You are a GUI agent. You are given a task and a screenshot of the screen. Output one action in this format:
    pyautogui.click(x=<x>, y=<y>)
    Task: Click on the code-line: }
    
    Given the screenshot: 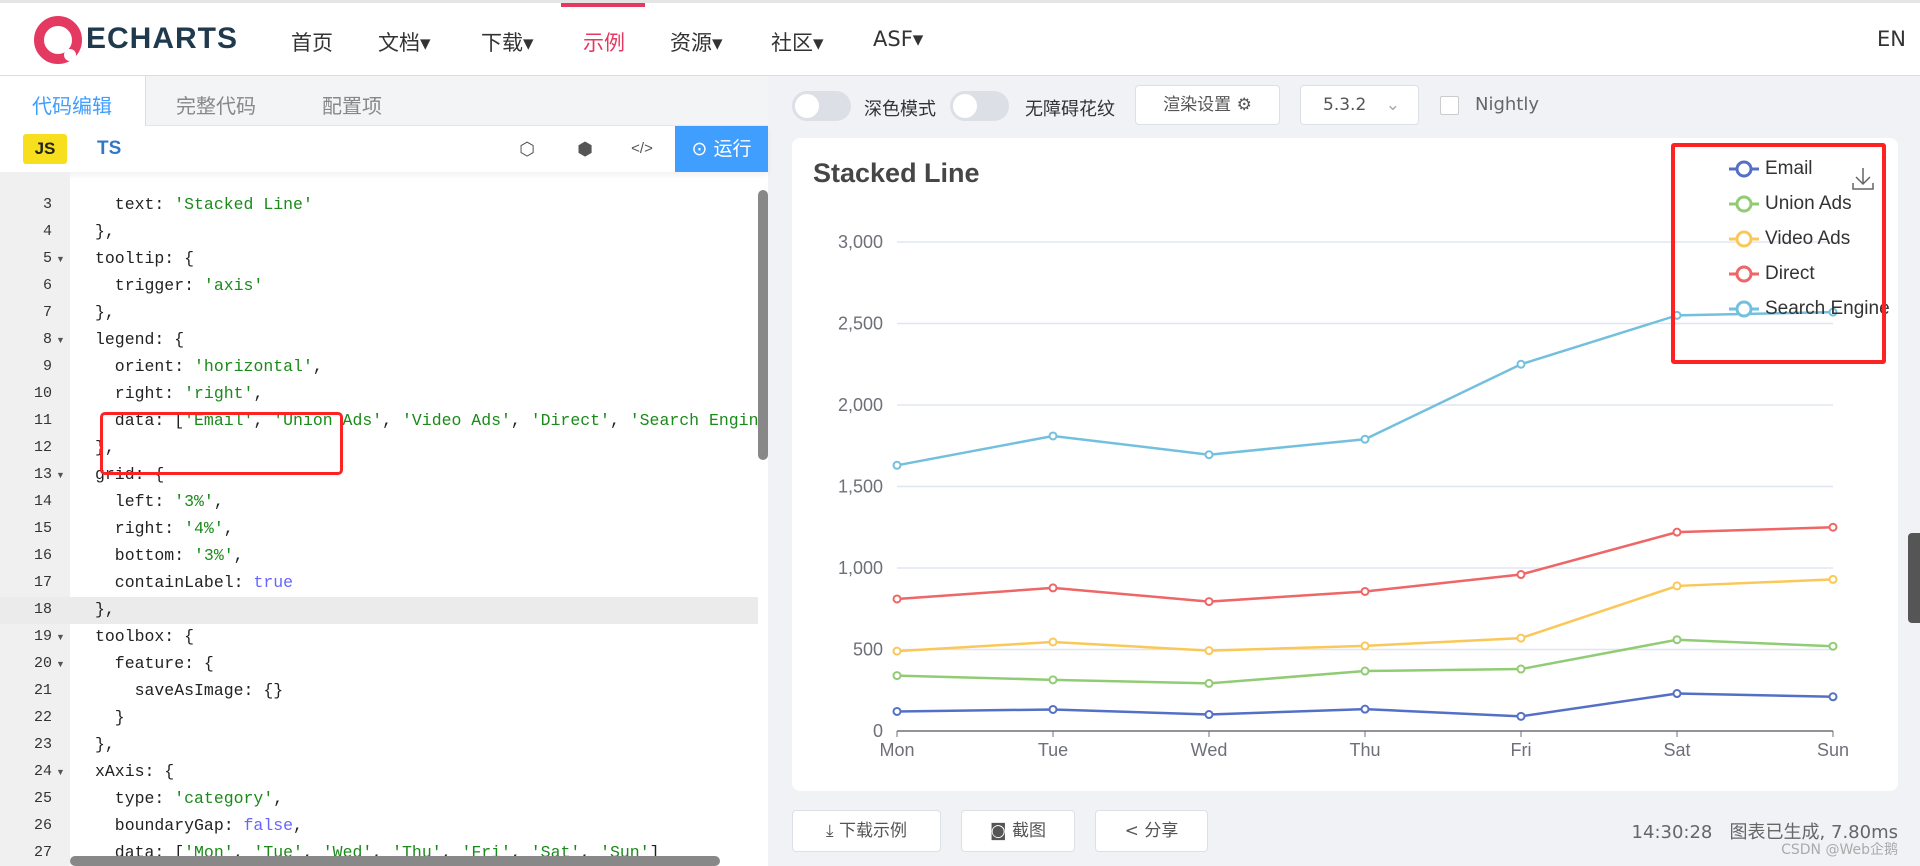 What is the action you would take?
    pyautogui.click(x=110, y=717)
    